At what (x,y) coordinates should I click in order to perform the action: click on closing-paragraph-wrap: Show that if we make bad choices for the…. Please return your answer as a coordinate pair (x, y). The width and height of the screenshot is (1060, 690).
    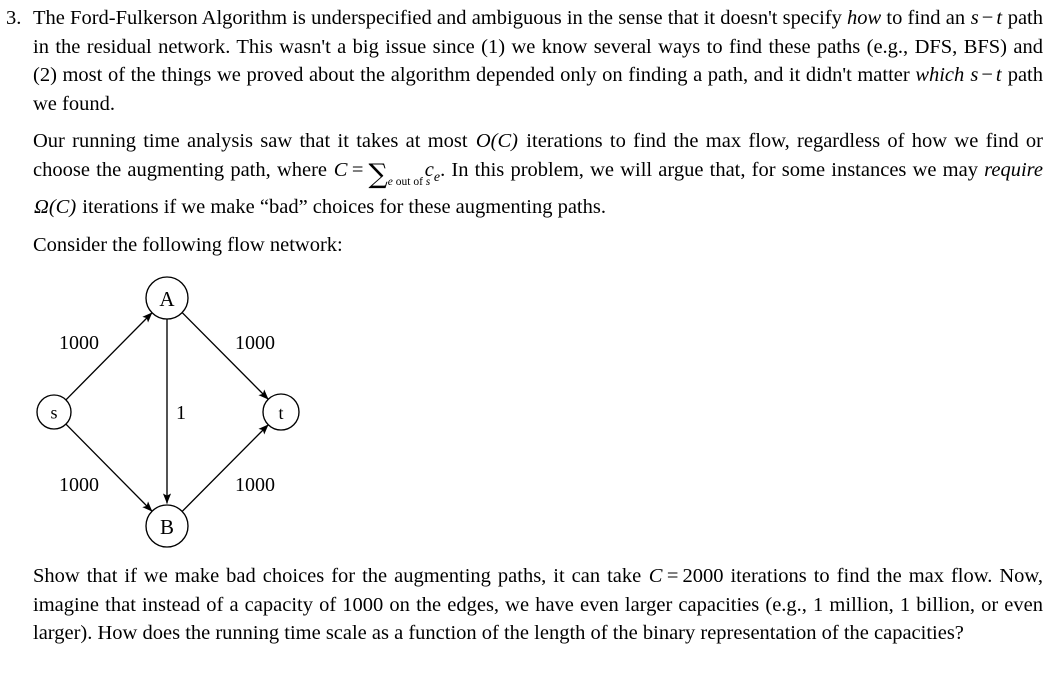
    Looking at the image, I should click on (538, 605).